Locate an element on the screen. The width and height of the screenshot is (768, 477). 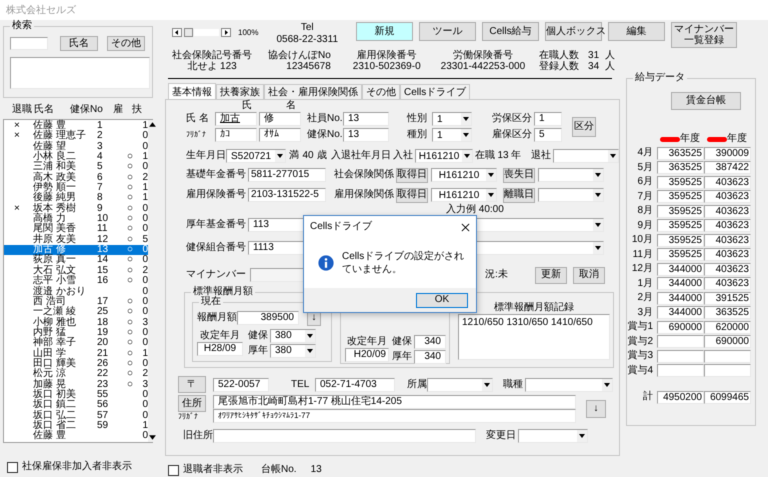
employee-row: 井原 友美 12 ○ 5 is located at coordinates (76, 240).